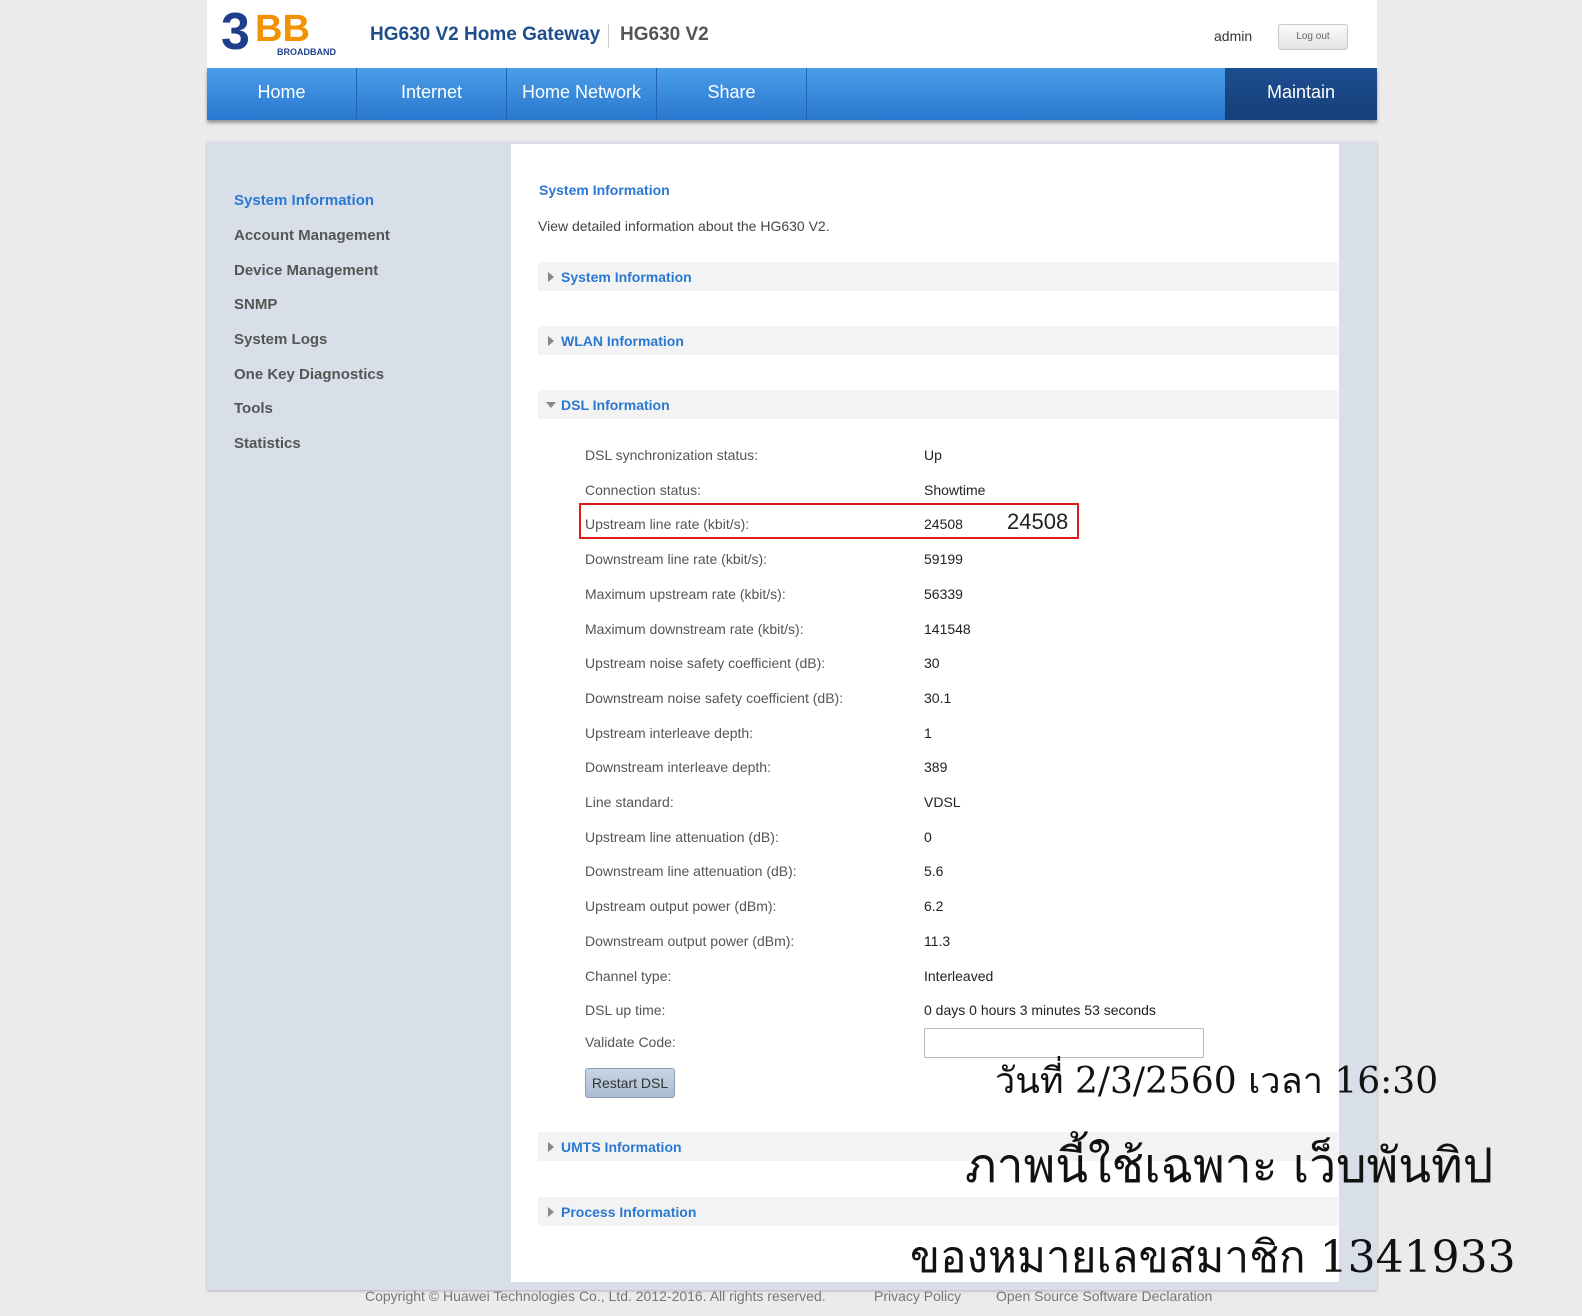 The height and width of the screenshot is (1316, 1582). Describe the element at coordinates (928, 836) in the screenshot. I see `row-value: 0` at that location.